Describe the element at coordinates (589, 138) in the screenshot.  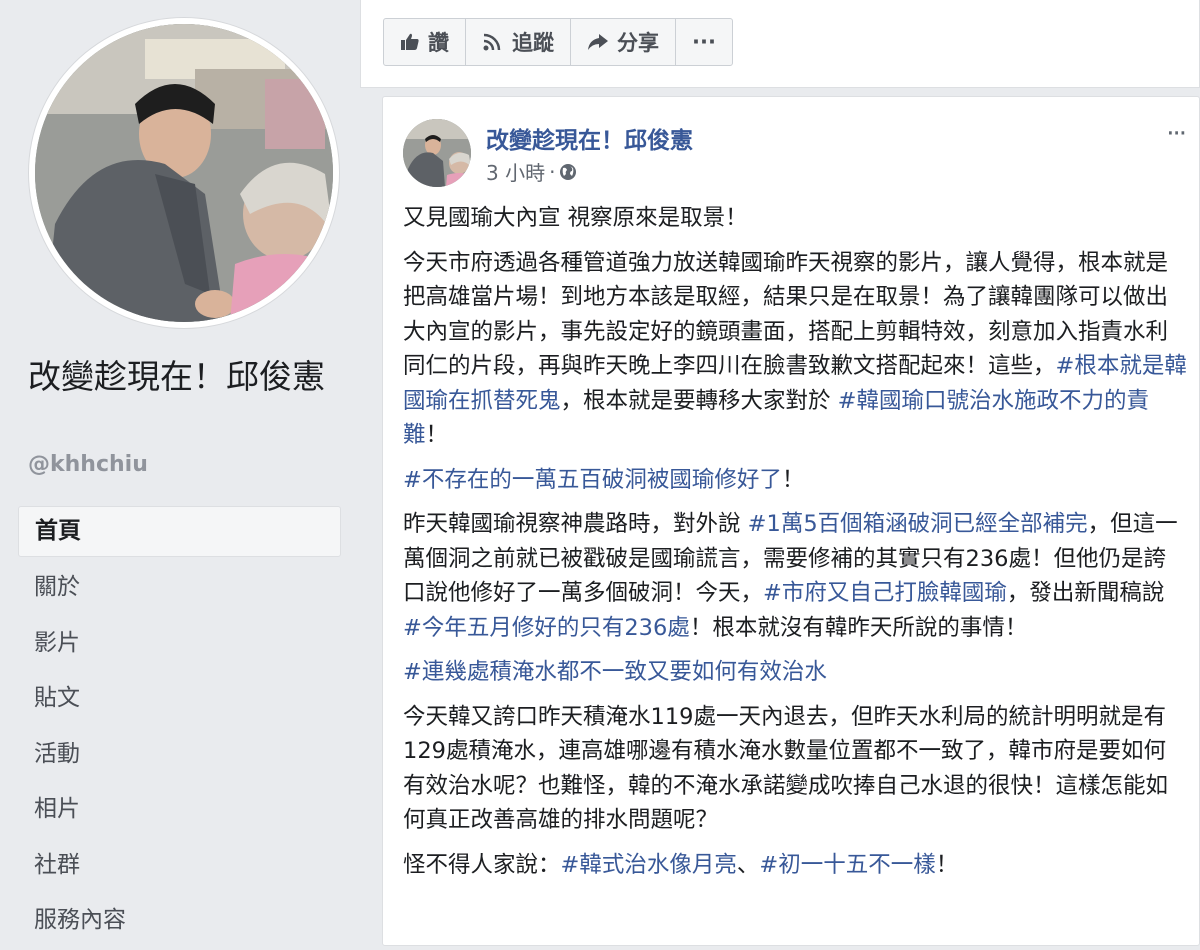
I see `post-author-name: 改變趁現在！邱俊憲` at that location.